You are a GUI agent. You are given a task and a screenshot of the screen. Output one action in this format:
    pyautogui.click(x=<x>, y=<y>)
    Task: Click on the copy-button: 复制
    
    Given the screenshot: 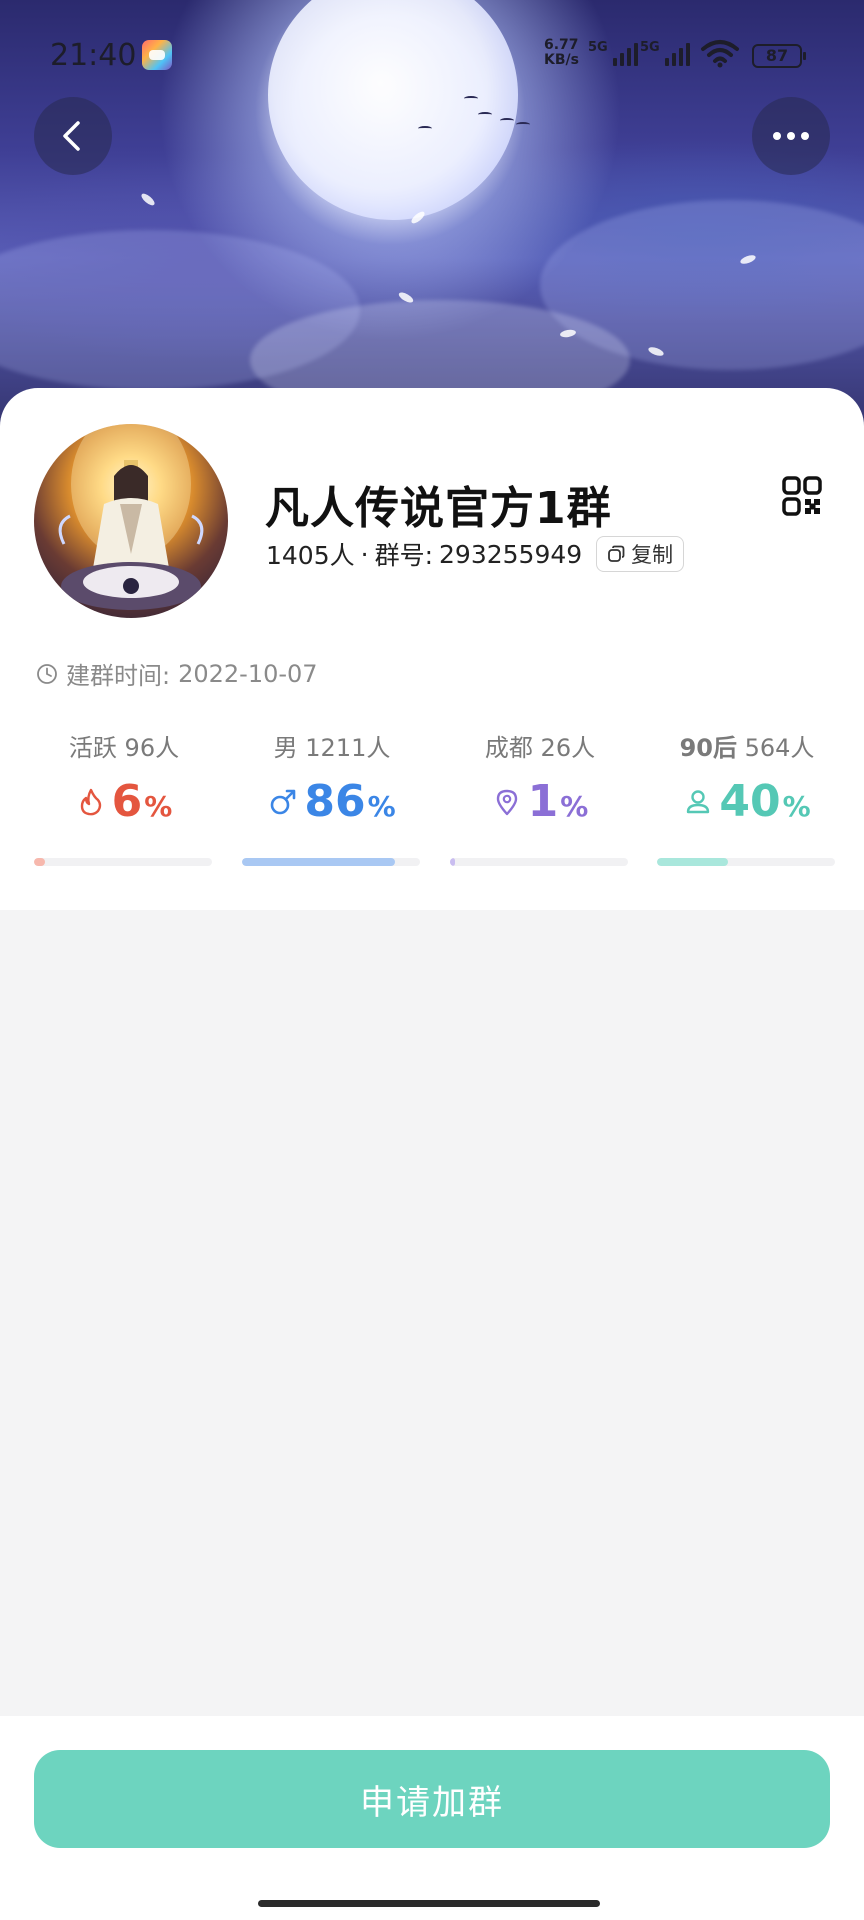 What is the action you would take?
    pyautogui.click(x=640, y=554)
    